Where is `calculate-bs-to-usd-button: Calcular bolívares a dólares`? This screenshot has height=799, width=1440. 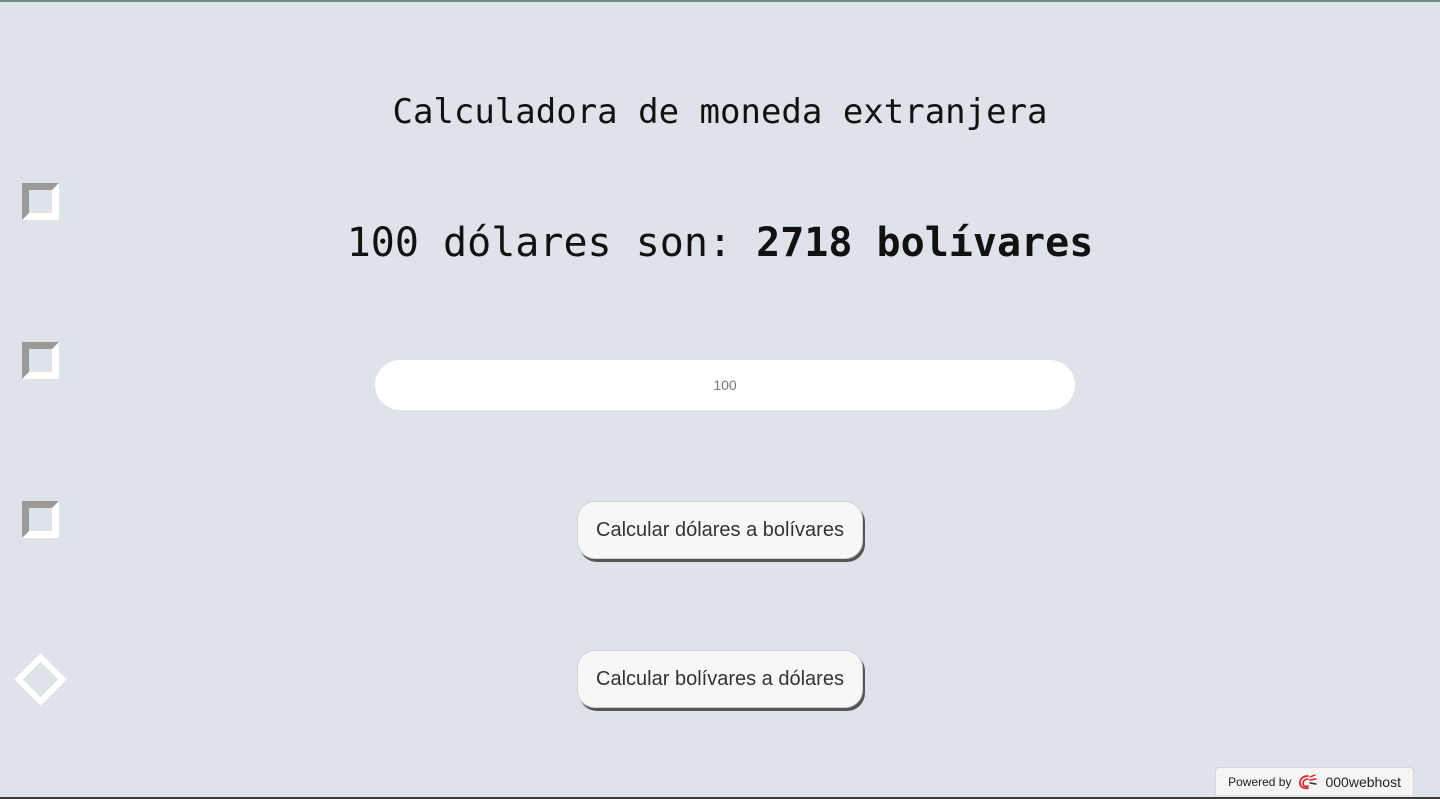
calculate-bs-to-usd-button: Calcular bolívares a dólares is located at coordinates (720, 679).